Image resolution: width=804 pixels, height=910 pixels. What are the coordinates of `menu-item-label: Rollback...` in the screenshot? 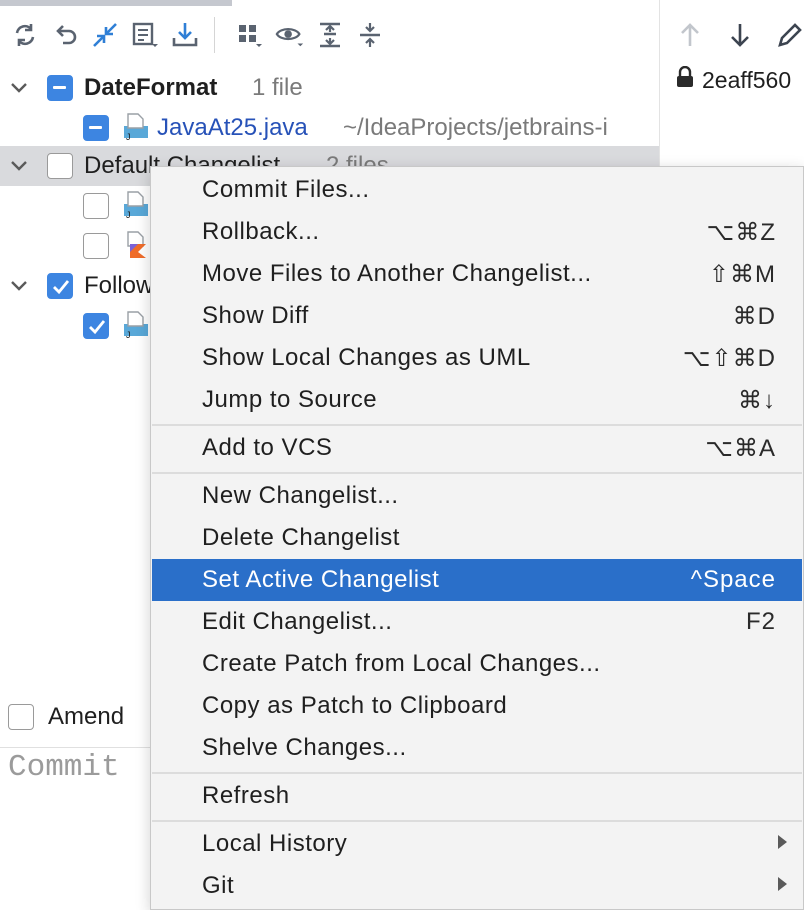 It's located at (261, 231).